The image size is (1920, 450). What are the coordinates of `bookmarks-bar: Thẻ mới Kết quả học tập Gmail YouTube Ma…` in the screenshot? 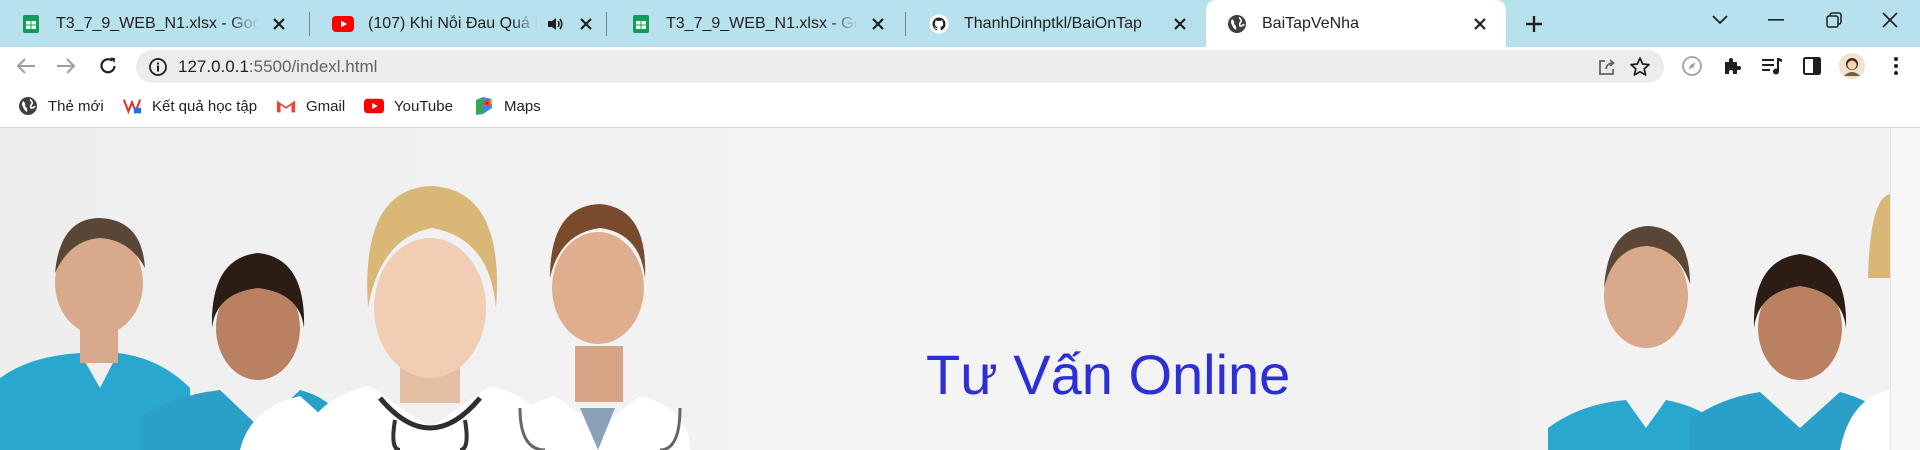 It's located at (960, 106).